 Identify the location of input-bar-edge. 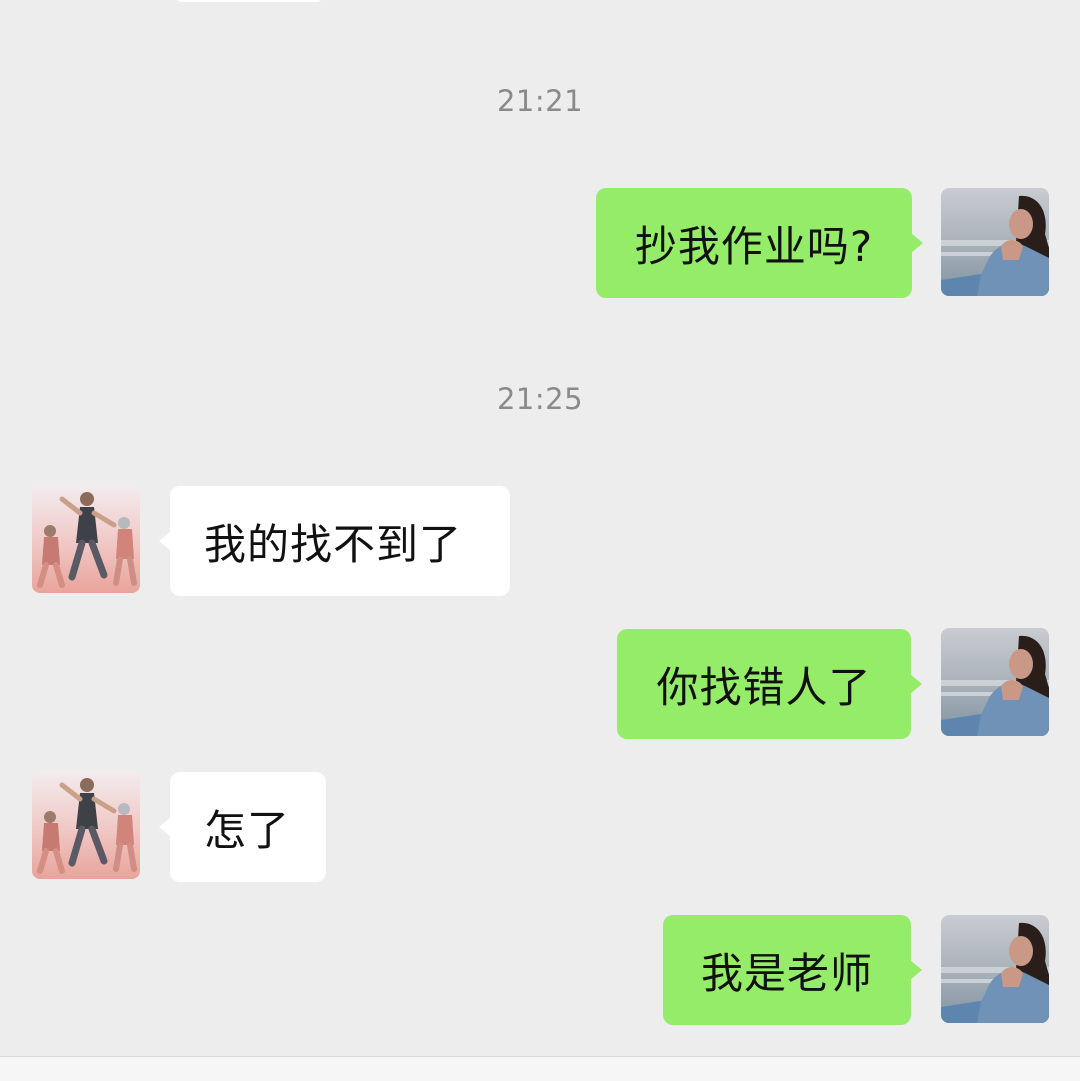
(540, 1068).